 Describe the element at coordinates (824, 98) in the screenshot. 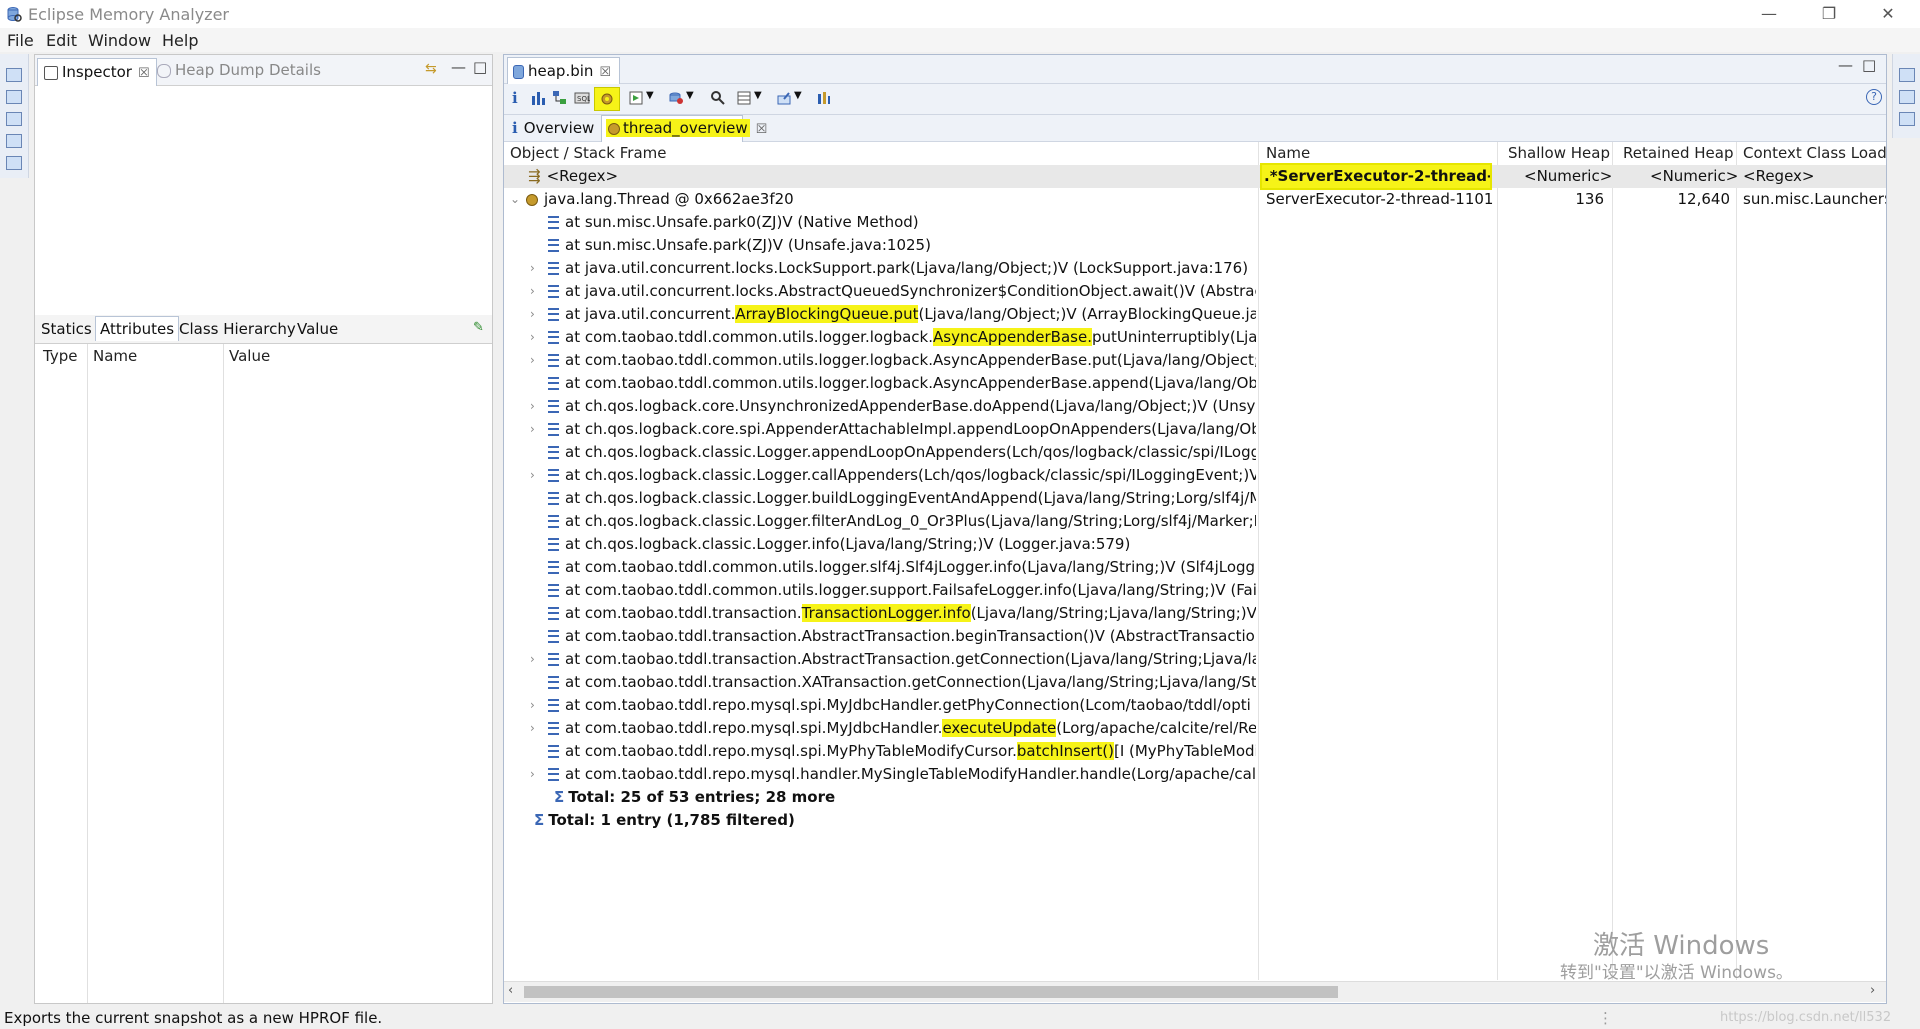

I see `calculate-retained-icon` at that location.